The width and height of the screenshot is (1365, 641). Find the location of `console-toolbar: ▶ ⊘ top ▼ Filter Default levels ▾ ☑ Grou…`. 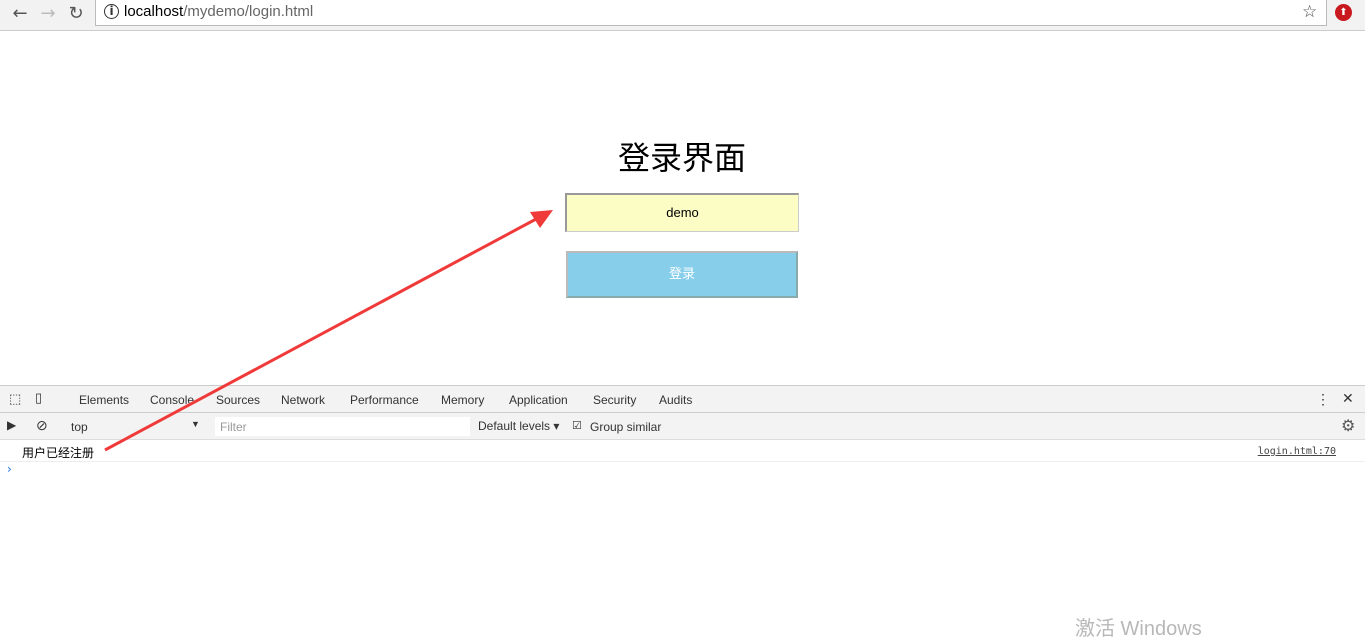

console-toolbar: ▶ ⊘ top ▼ Filter Default levels ▾ ☑ Grou… is located at coordinates (682, 426).